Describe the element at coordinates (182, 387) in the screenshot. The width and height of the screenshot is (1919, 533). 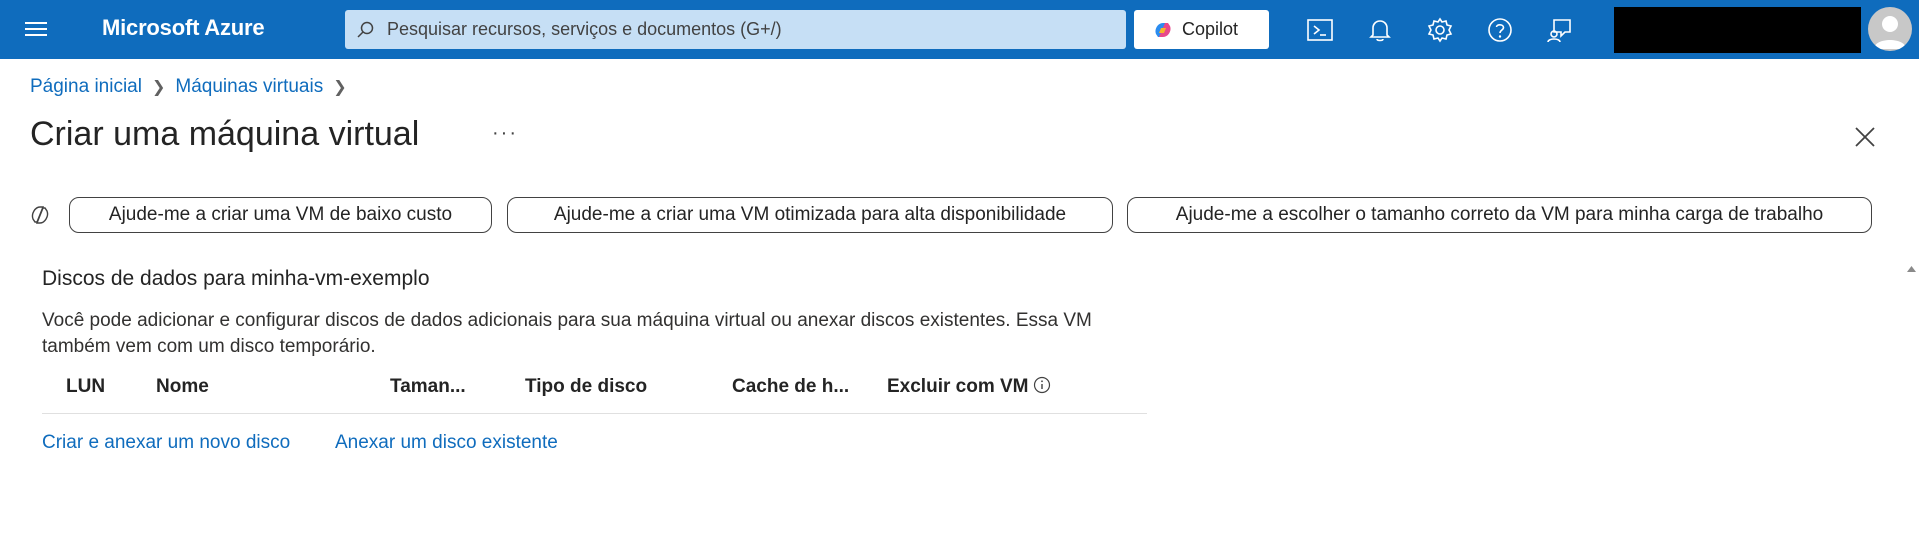
I see `column-name: Nome` at that location.